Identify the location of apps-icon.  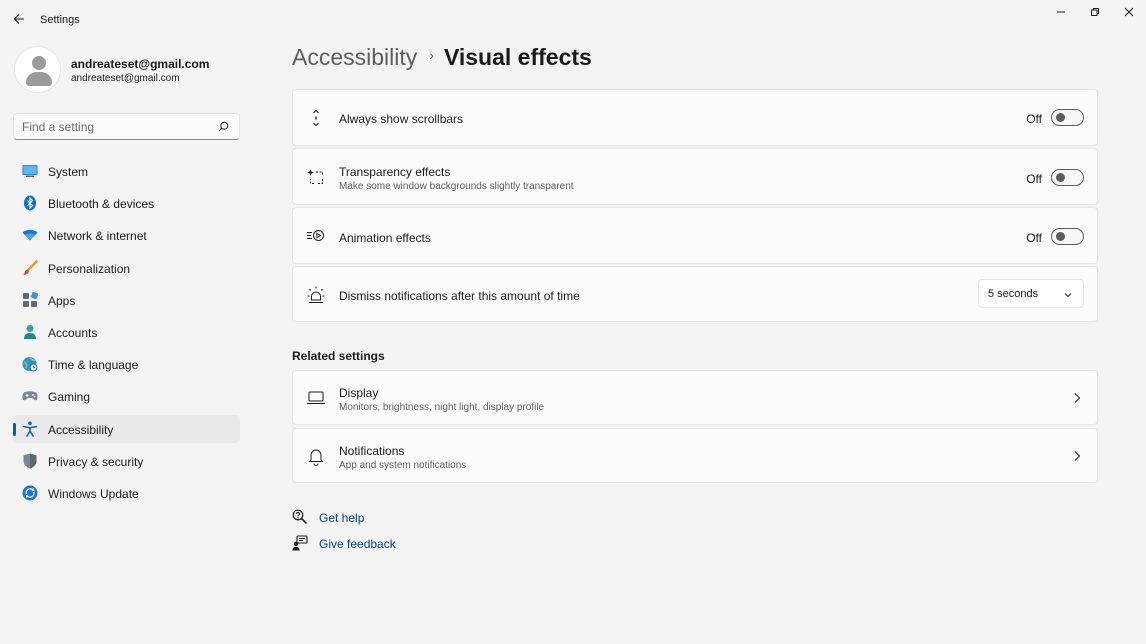
(30, 299).